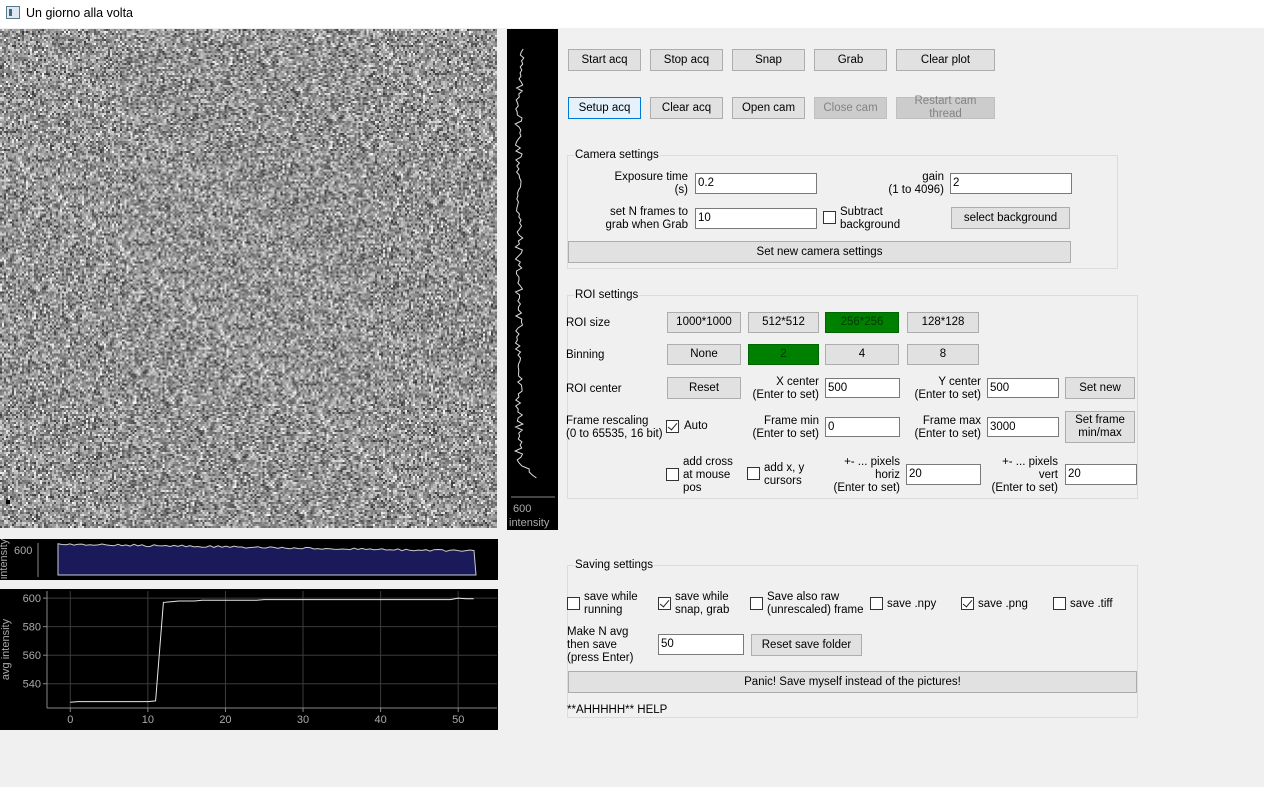 The width and height of the screenshot is (1264, 787). Describe the element at coordinates (1100, 427) in the screenshot. I see `set-frame-minmax-button: Set frame min/max` at that location.